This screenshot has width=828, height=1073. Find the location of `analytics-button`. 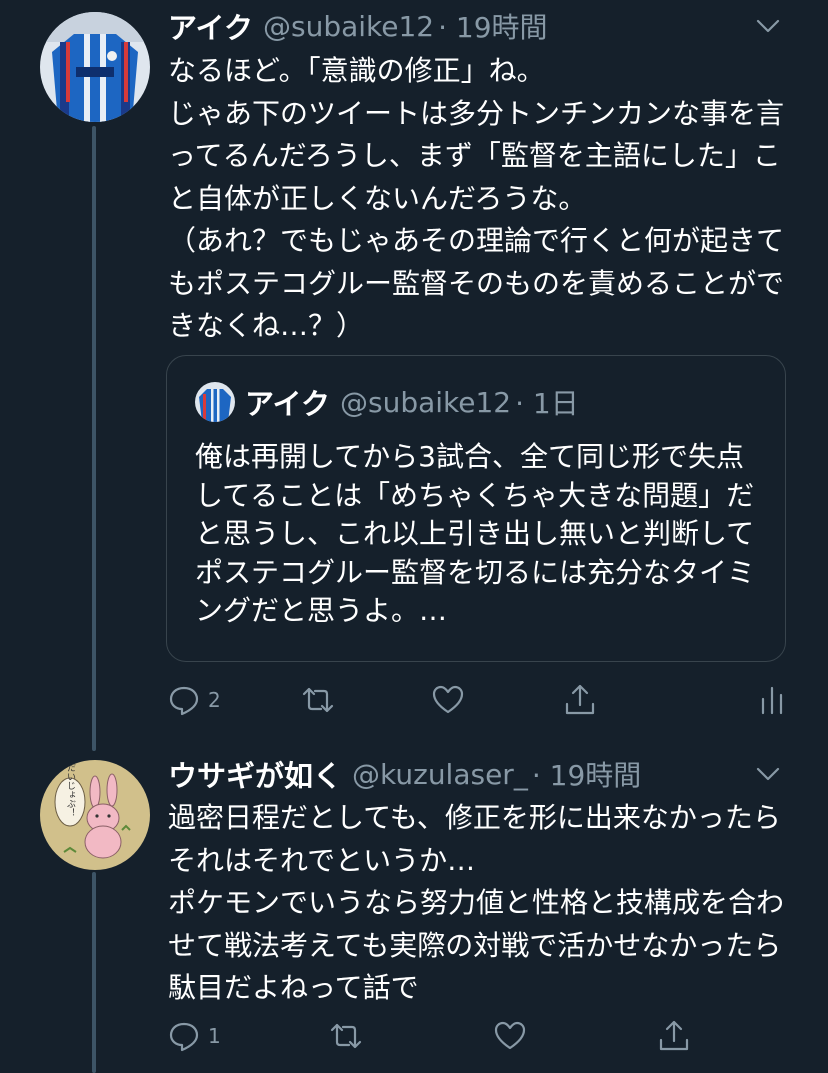

analytics-button is located at coordinates (772, 700).